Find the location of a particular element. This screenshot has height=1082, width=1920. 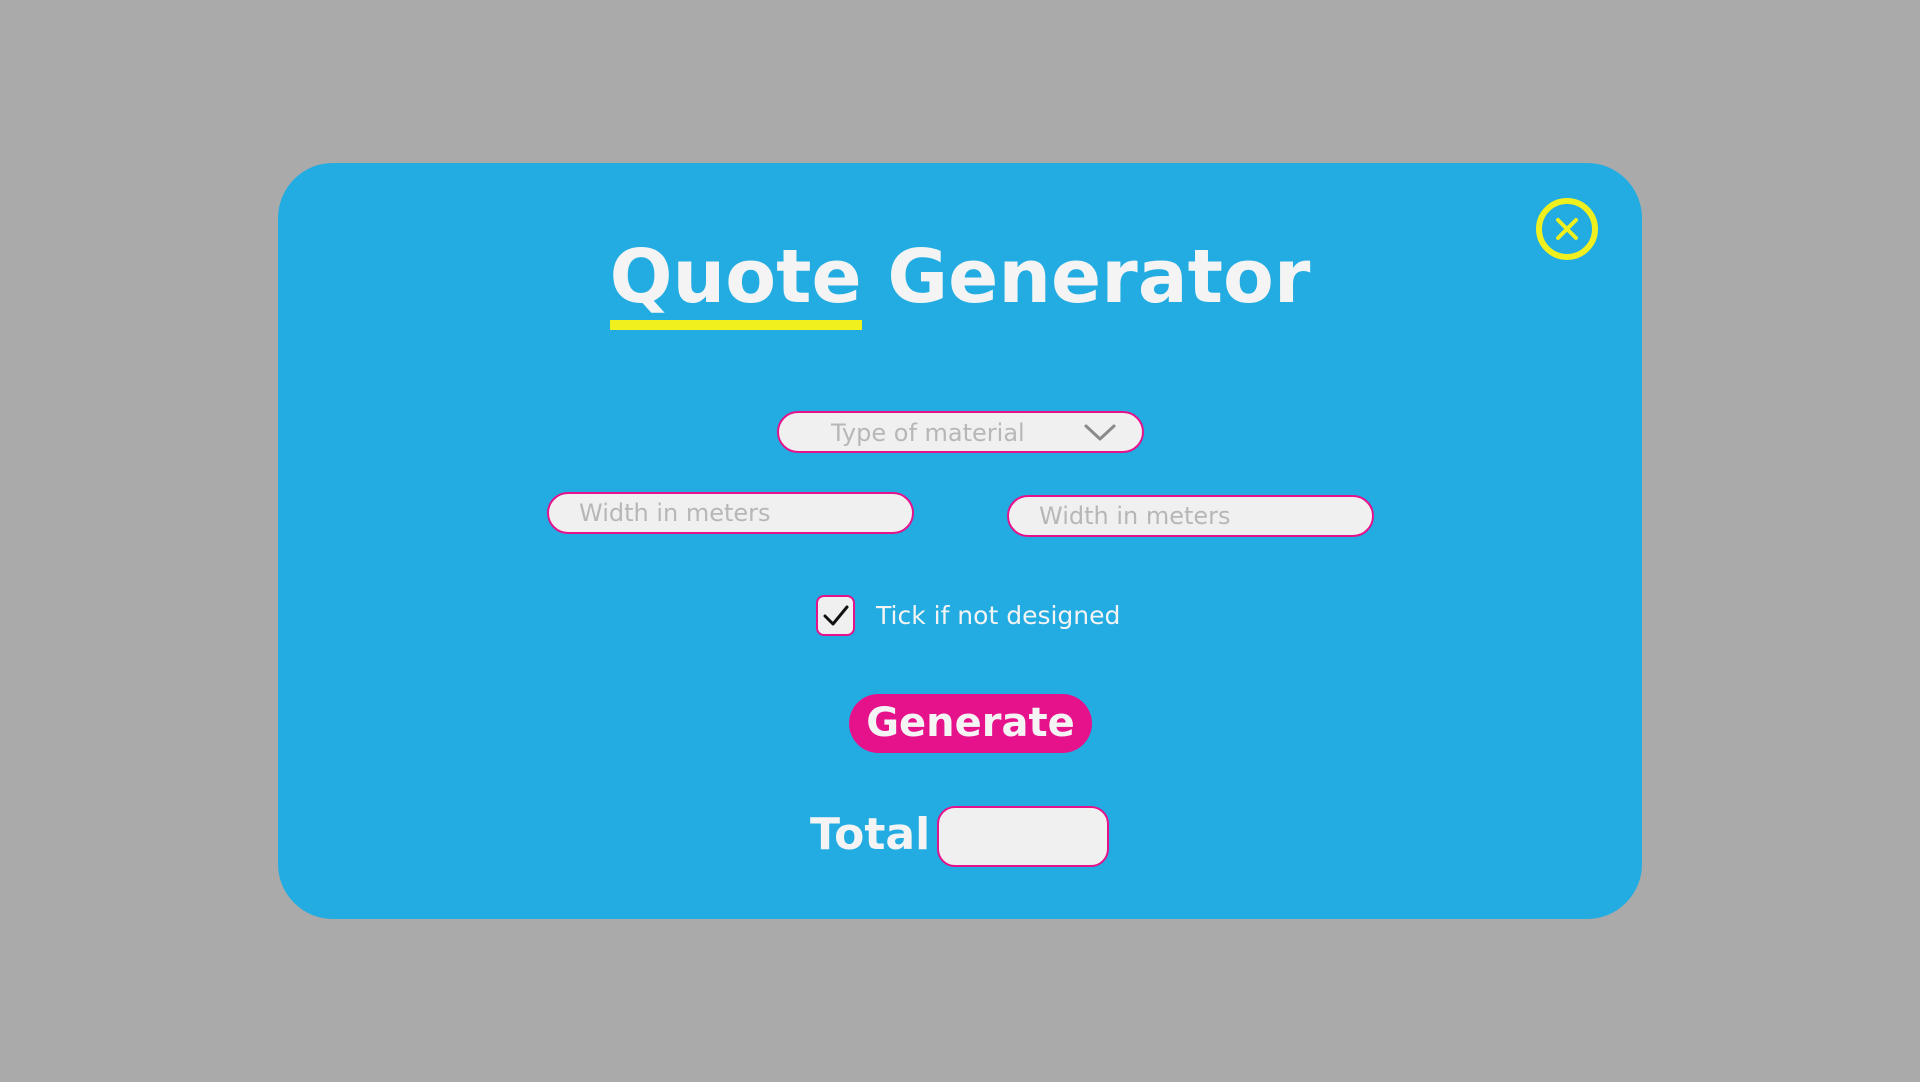

checkmark-icon is located at coordinates (836, 615).